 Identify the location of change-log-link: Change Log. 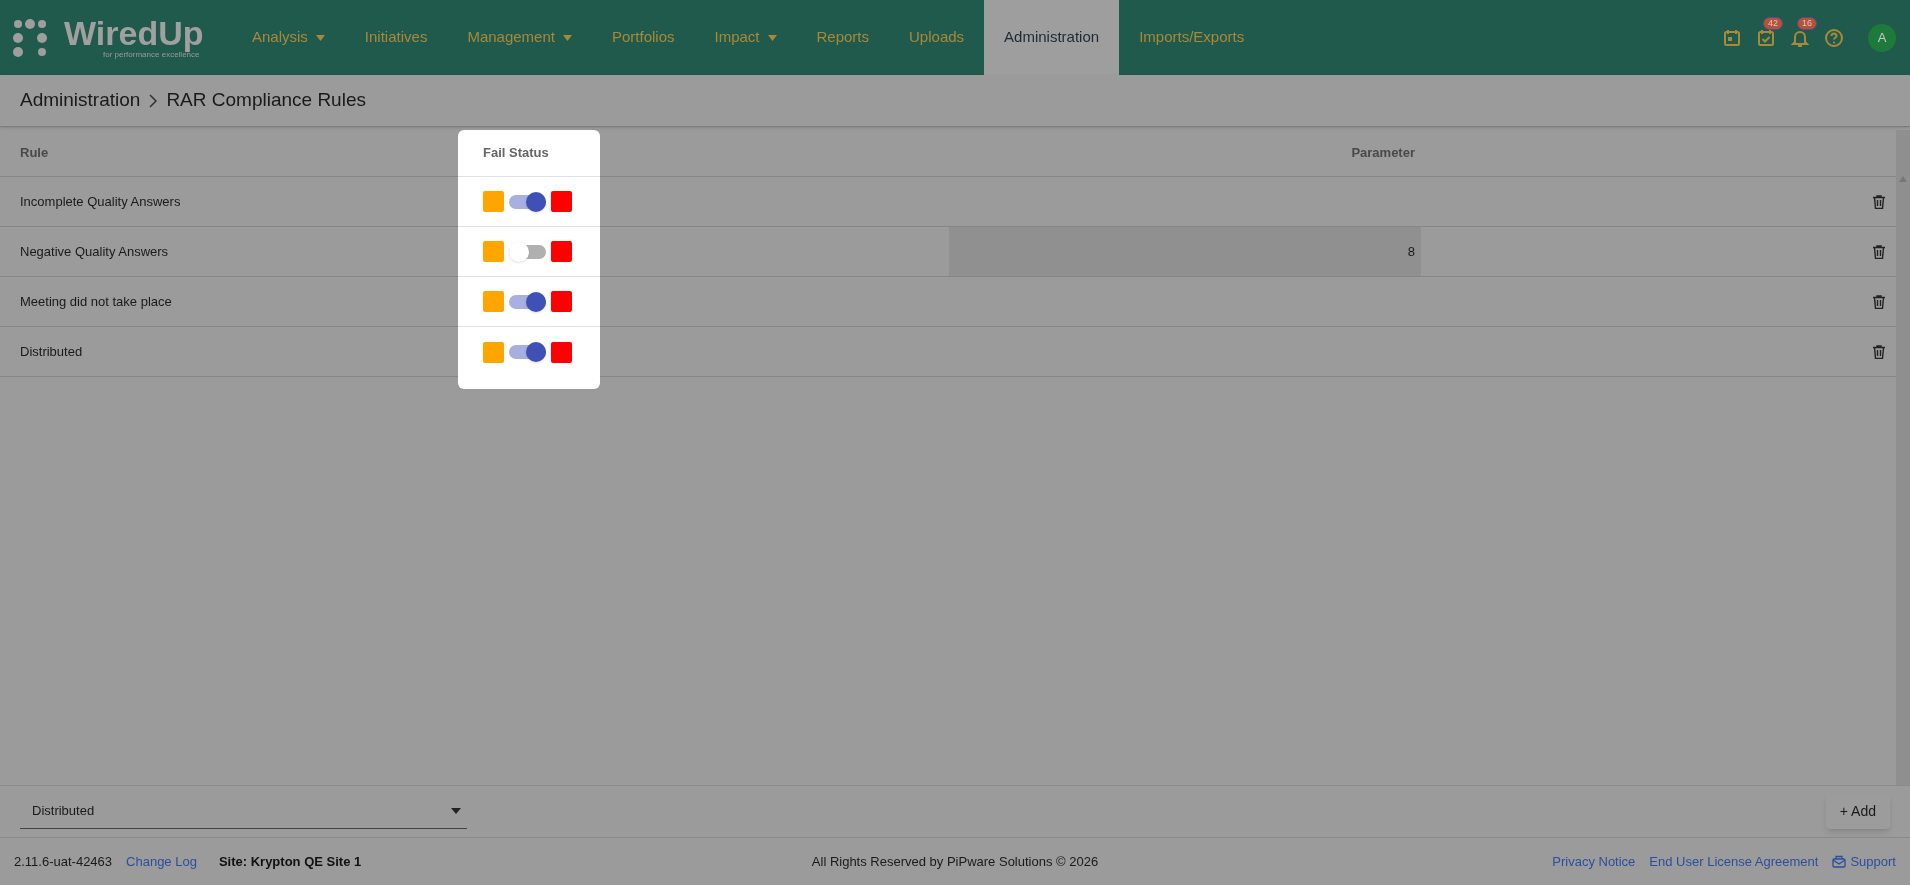
(161, 861).